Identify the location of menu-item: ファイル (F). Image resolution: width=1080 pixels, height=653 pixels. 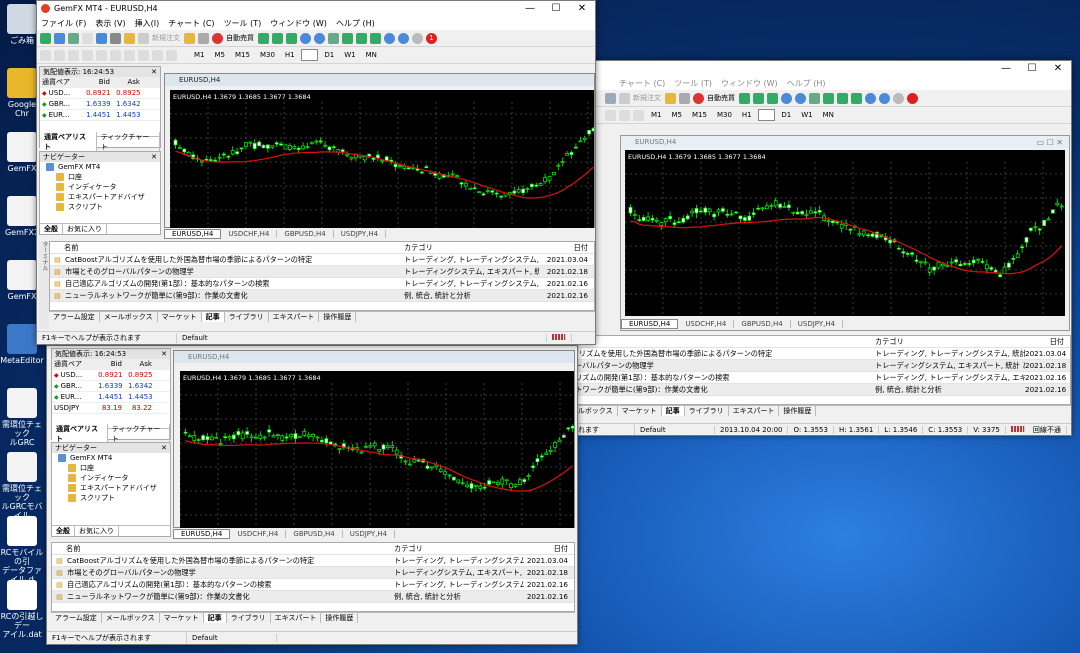
(63, 23).